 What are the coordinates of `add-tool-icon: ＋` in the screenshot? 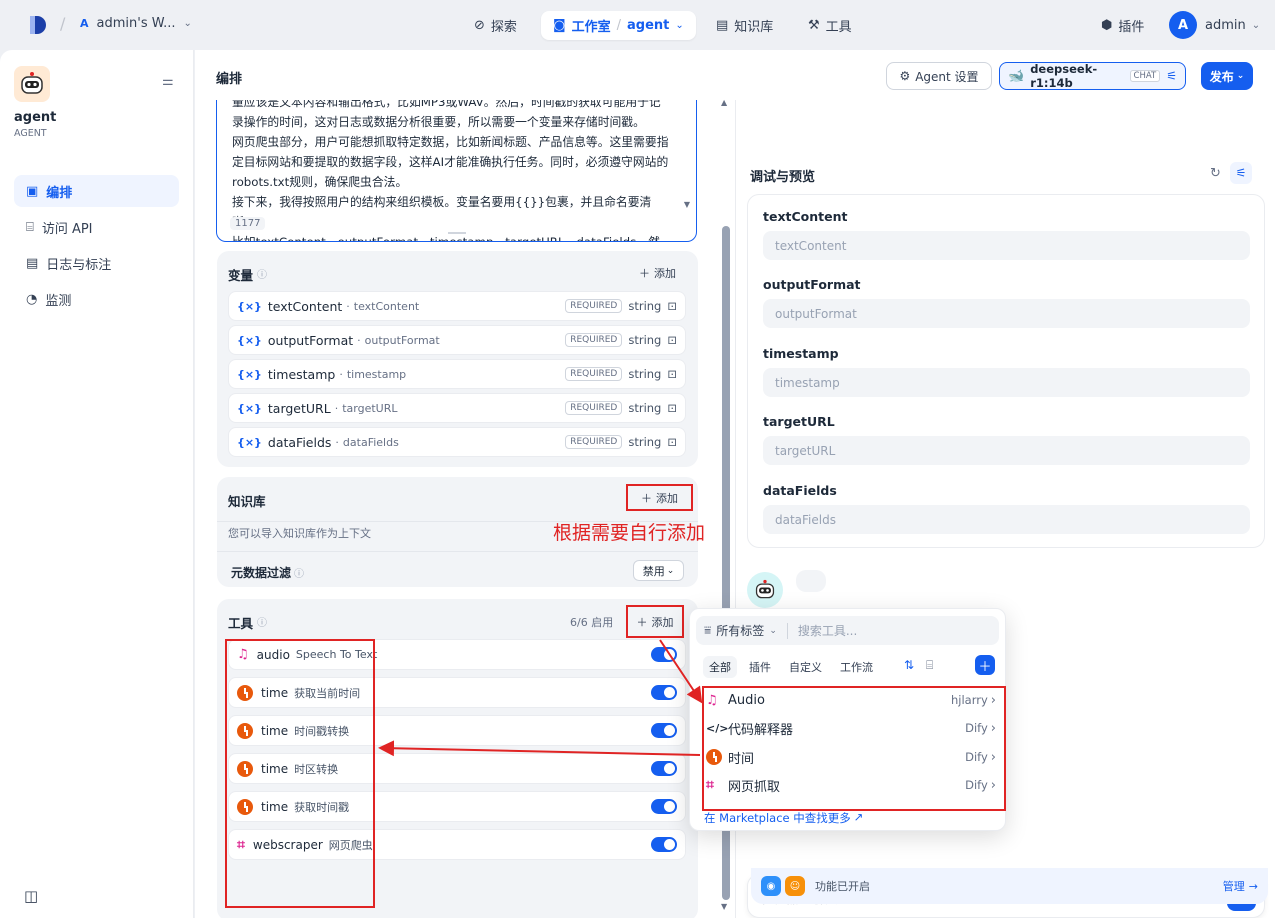 It's located at (985, 665).